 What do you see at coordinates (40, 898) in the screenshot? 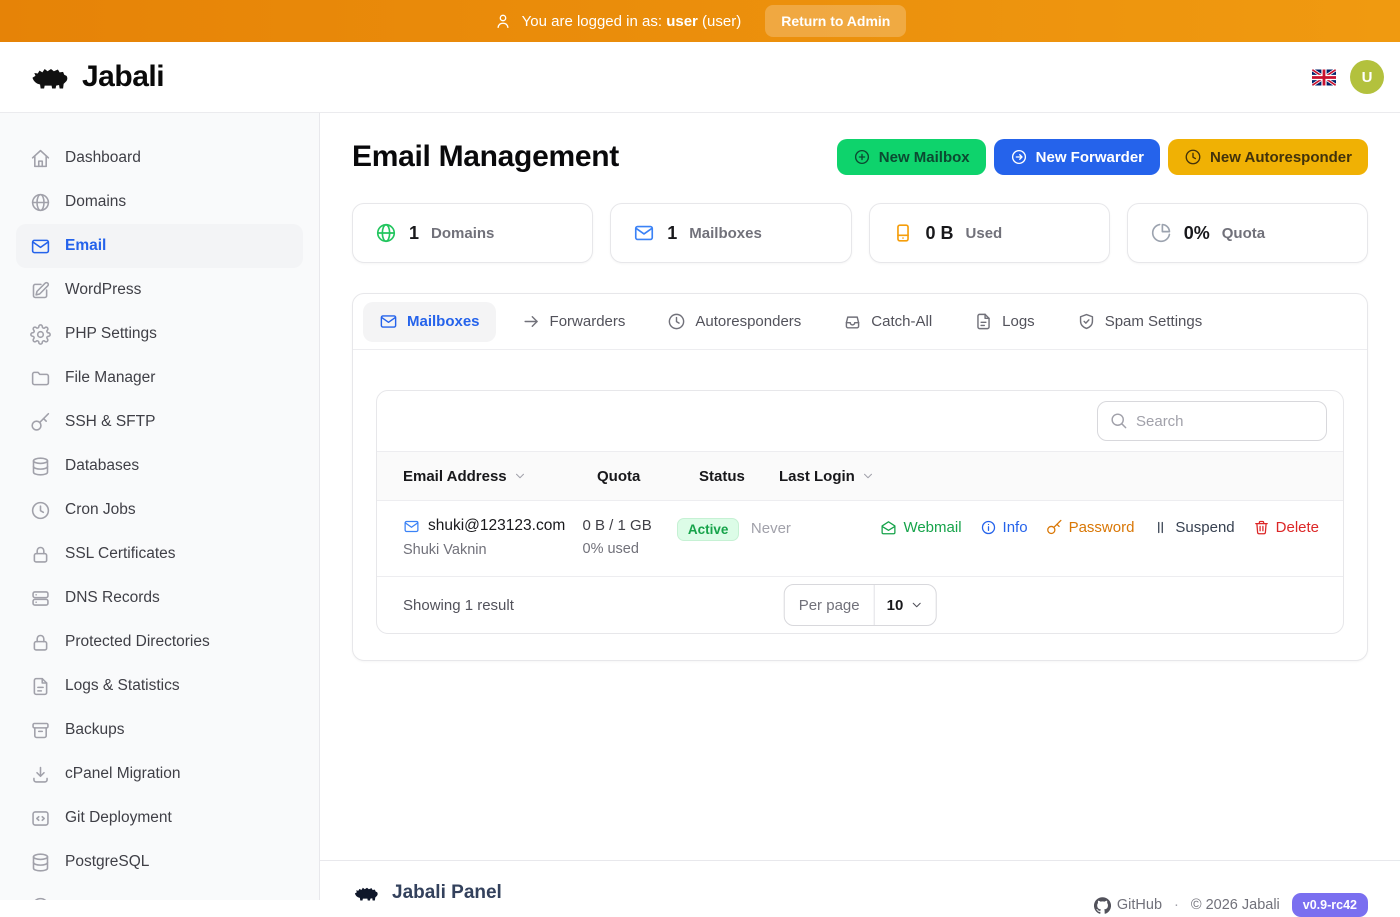
I see `circle-icon` at bounding box center [40, 898].